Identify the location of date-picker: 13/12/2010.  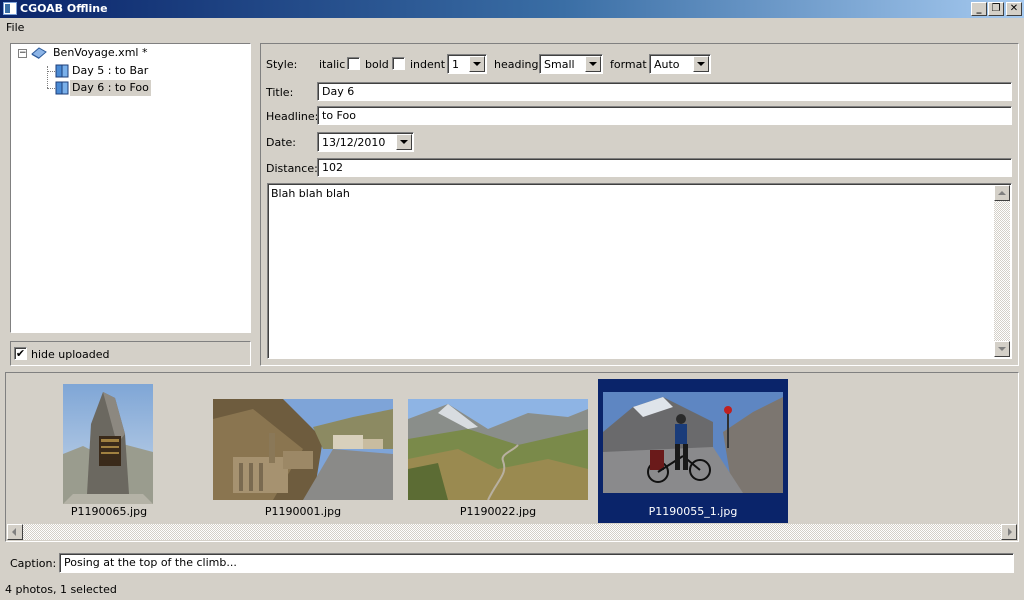
(365, 142).